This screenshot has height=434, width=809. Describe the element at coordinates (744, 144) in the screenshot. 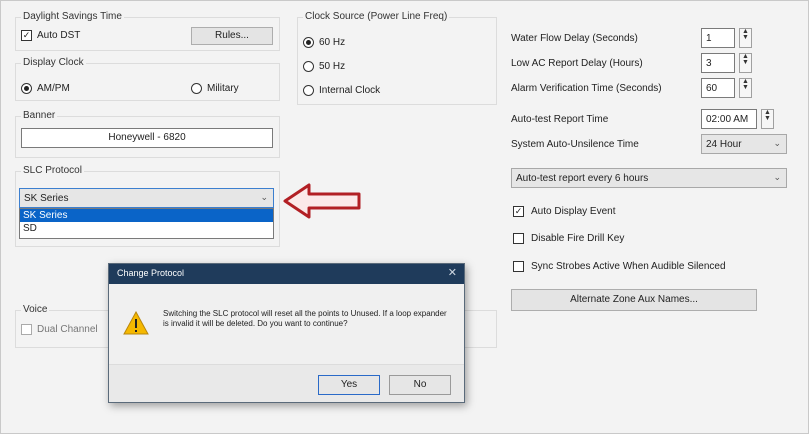

I see `auto-unsilence-select: 24 Hour ⌄` at that location.